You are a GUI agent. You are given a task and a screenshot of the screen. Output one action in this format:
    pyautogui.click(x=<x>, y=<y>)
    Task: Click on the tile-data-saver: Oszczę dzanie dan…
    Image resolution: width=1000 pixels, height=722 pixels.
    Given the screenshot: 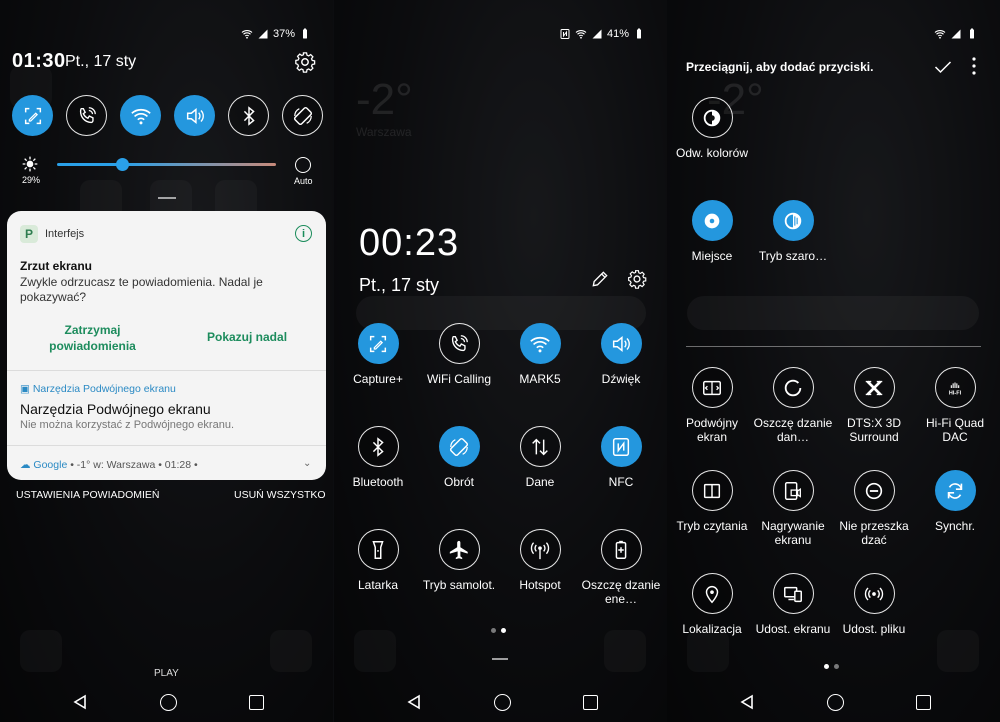 What is the action you would take?
    pyautogui.click(x=793, y=405)
    